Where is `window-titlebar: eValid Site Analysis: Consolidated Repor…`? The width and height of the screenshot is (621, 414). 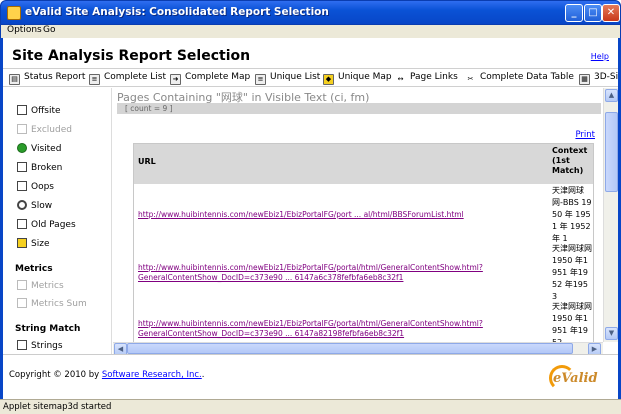
window-titlebar: eValid Site Analysis: Consolidated Repor… is located at coordinates (310, 12).